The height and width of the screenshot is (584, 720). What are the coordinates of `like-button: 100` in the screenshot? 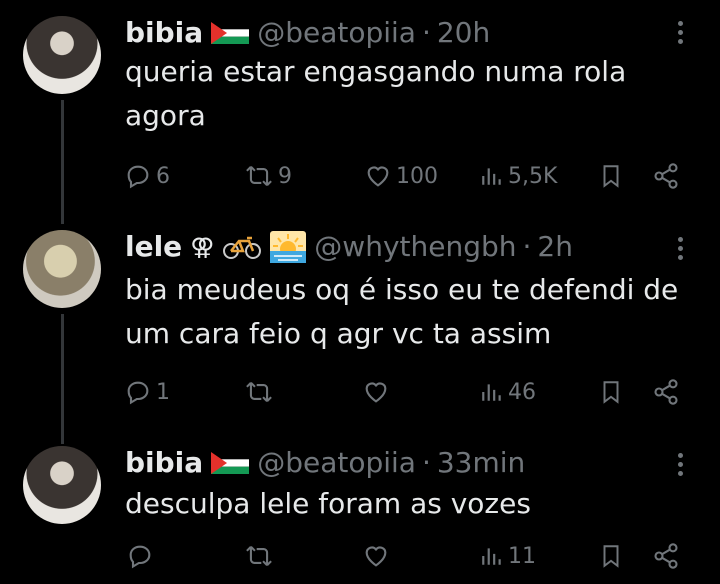 It's located at (401, 176).